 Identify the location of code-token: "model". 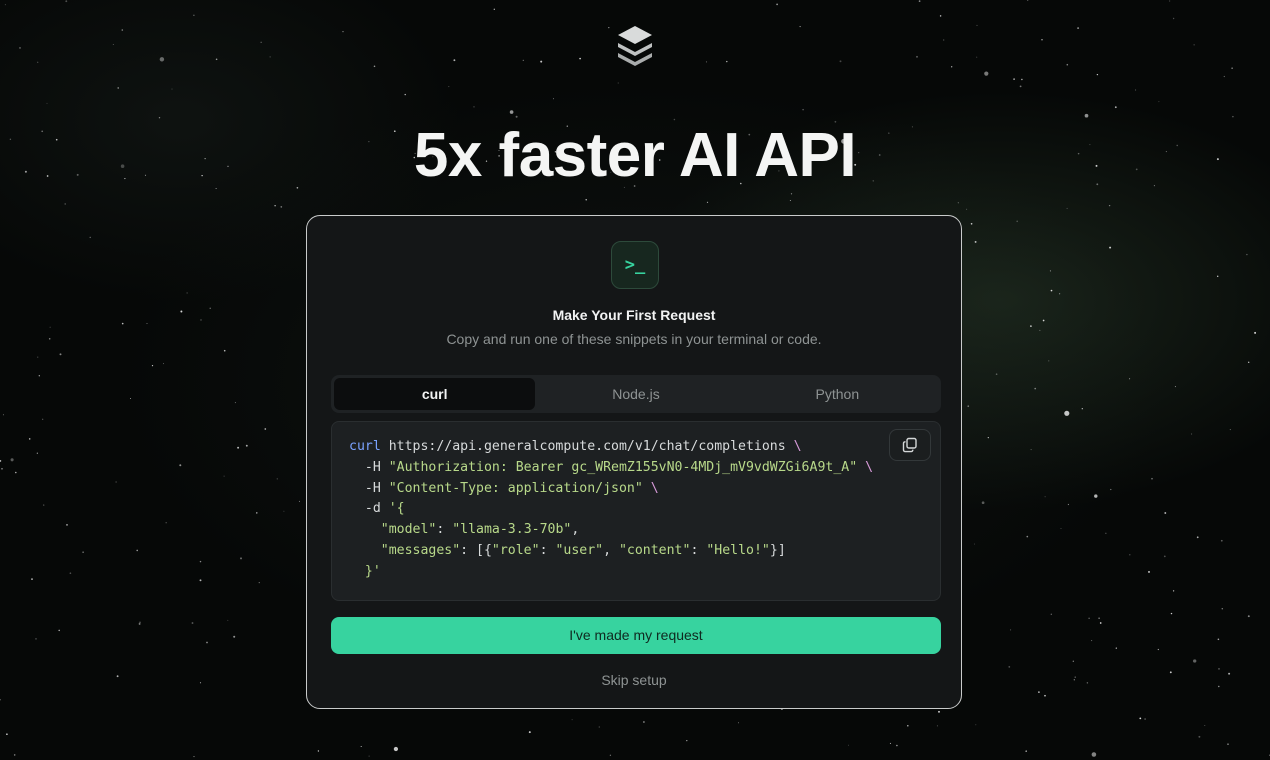
(393, 530).